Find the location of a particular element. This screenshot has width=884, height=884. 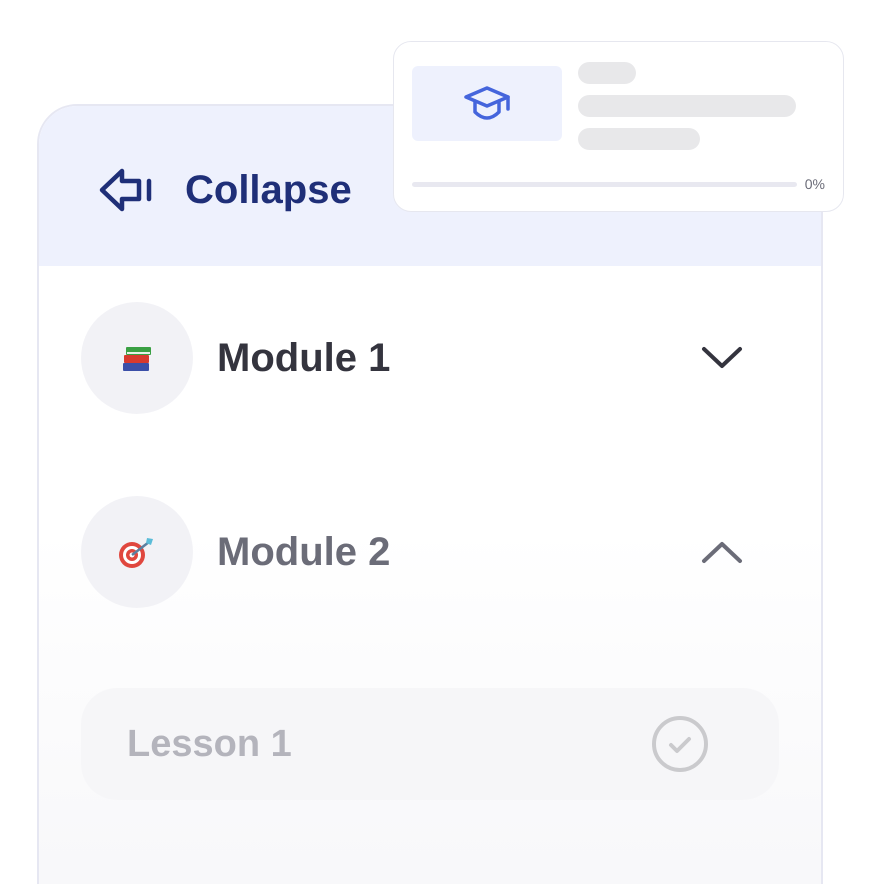

collapse-button: Collapse is located at coordinates (225, 190).